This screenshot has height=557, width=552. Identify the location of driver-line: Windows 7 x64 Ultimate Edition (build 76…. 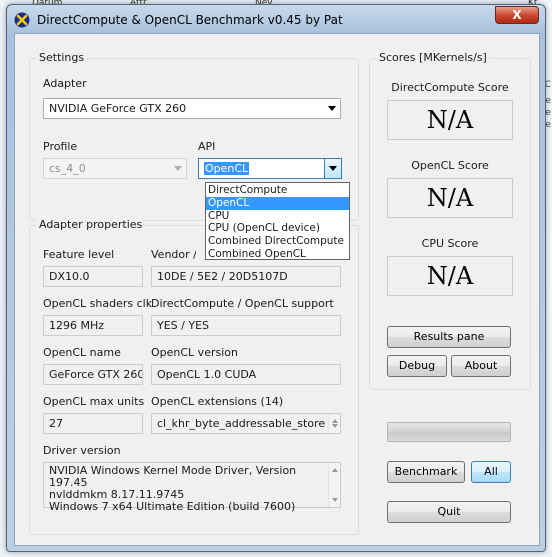
(172, 506).